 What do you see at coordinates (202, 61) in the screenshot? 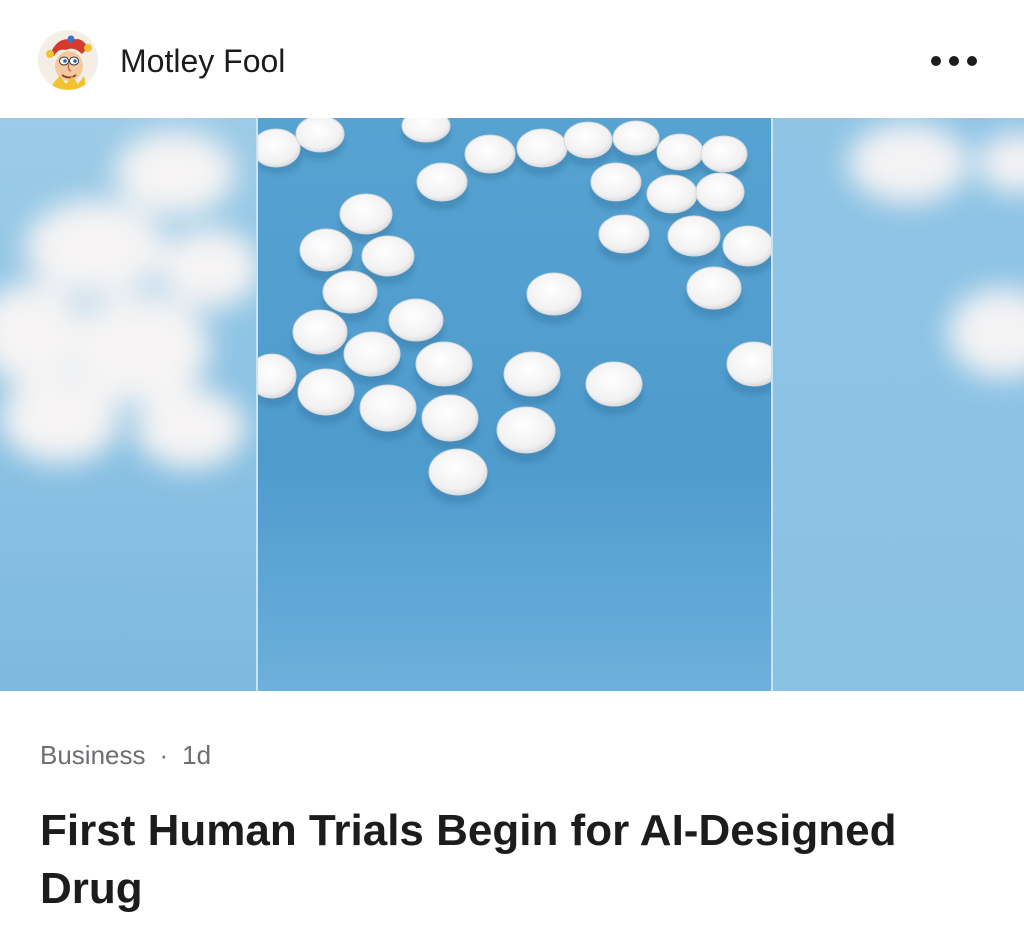
I see `publisher-name: Motley Fool` at bounding box center [202, 61].